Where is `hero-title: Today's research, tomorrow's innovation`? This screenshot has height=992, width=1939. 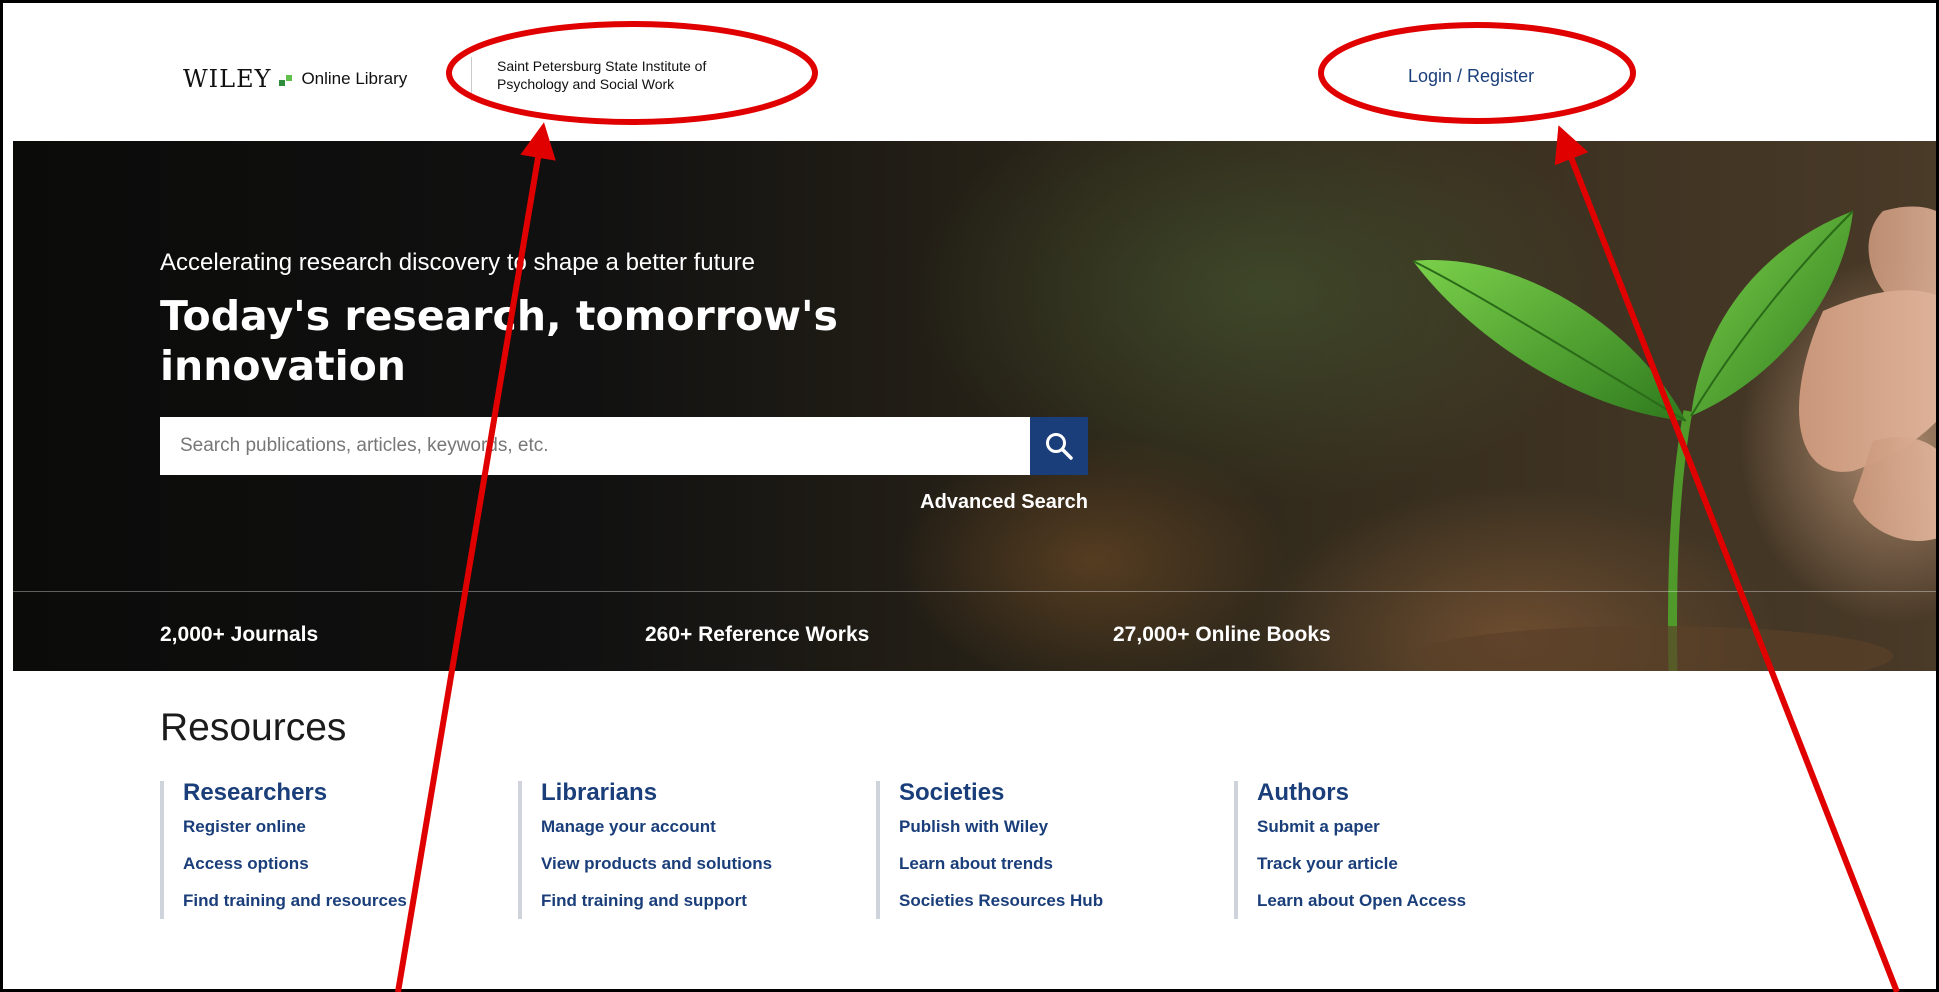
hero-title: Today's research, tomorrow's innovation is located at coordinates (499, 341).